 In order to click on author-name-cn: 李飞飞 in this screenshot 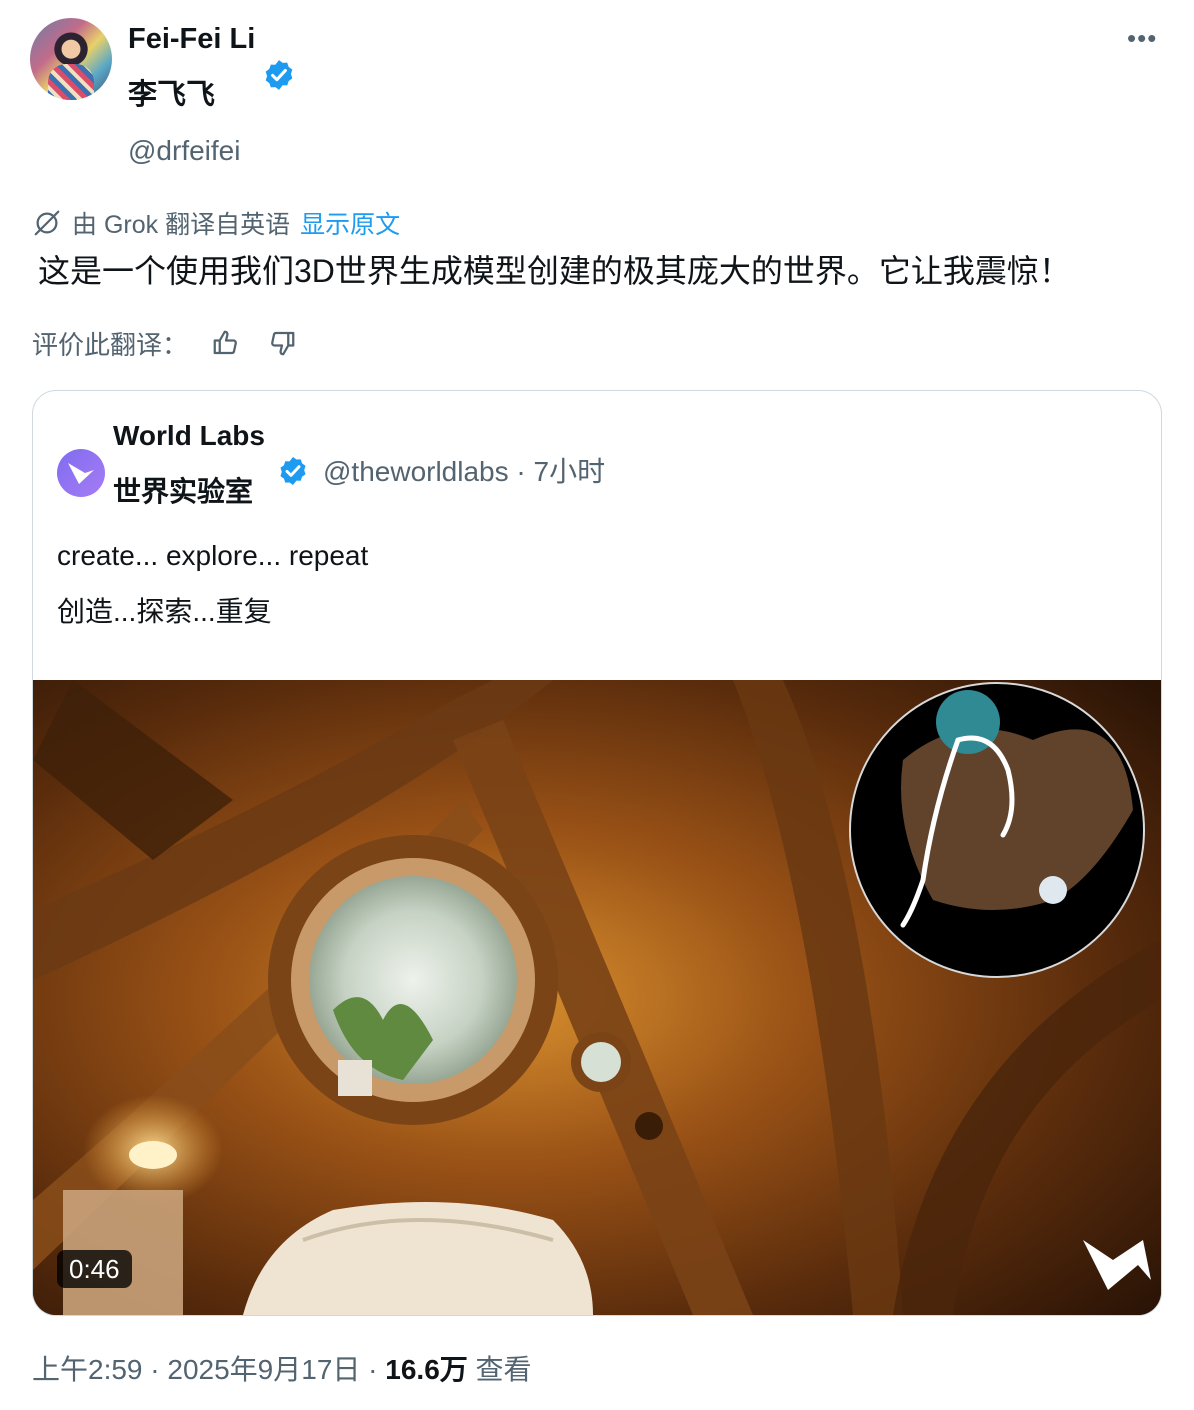, I will do `click(171, 95)`.